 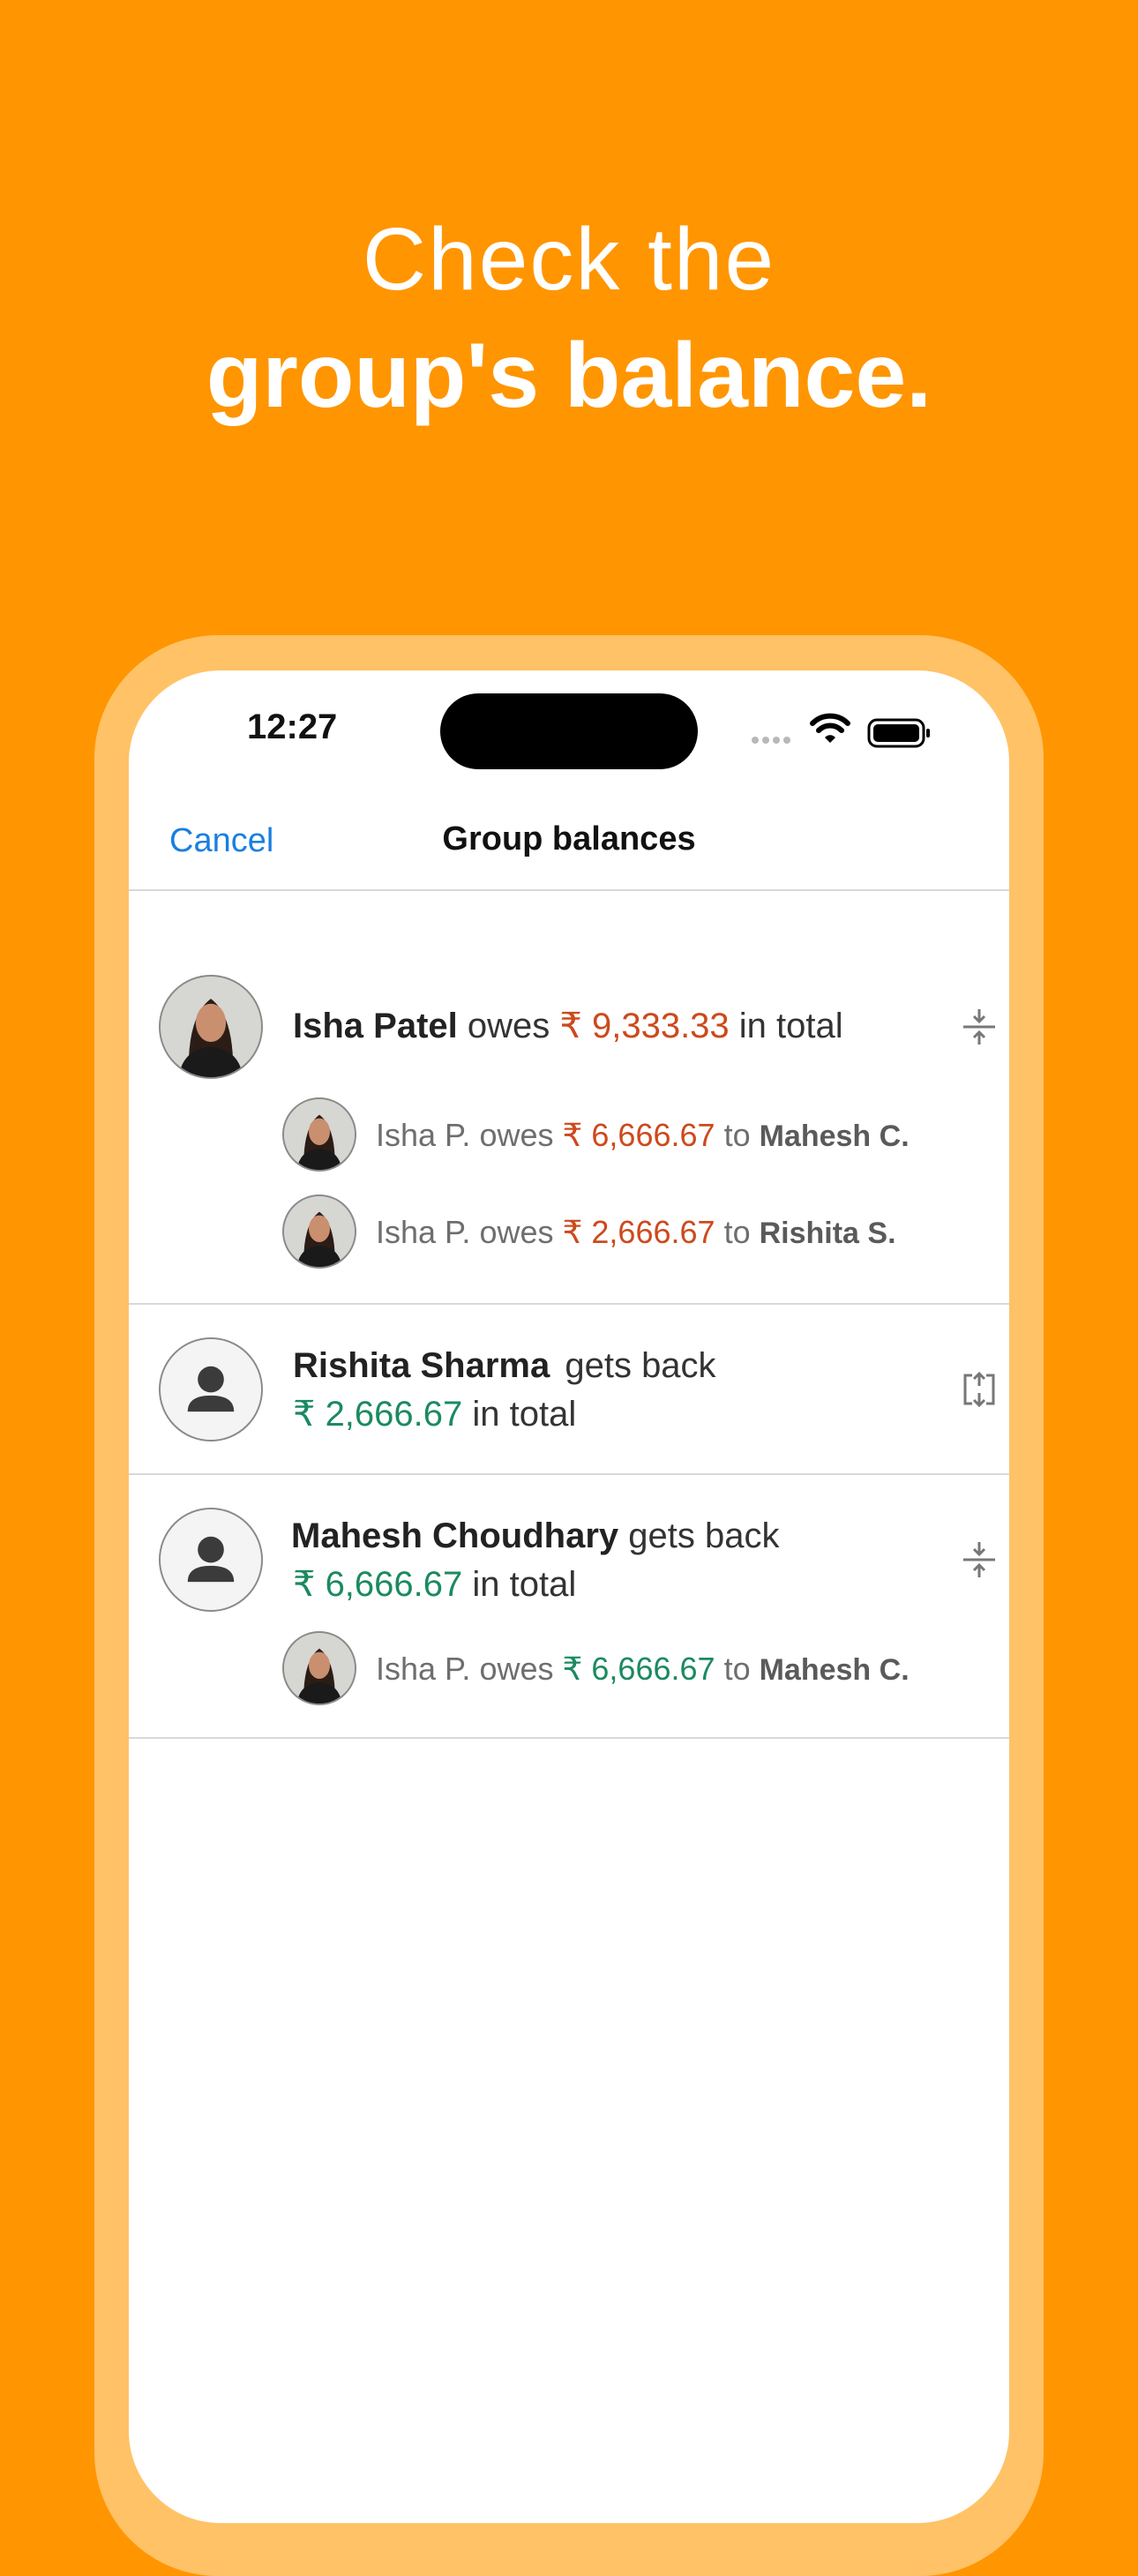 I want to click on page-title: Group balances, so click(x=569, y=839).